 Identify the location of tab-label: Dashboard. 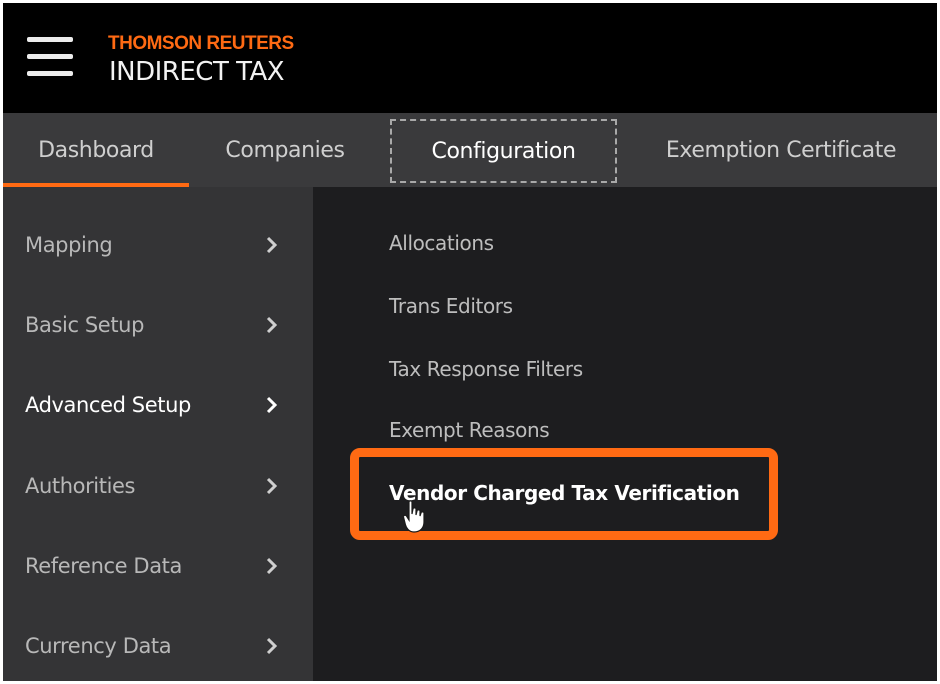
(96, 150).